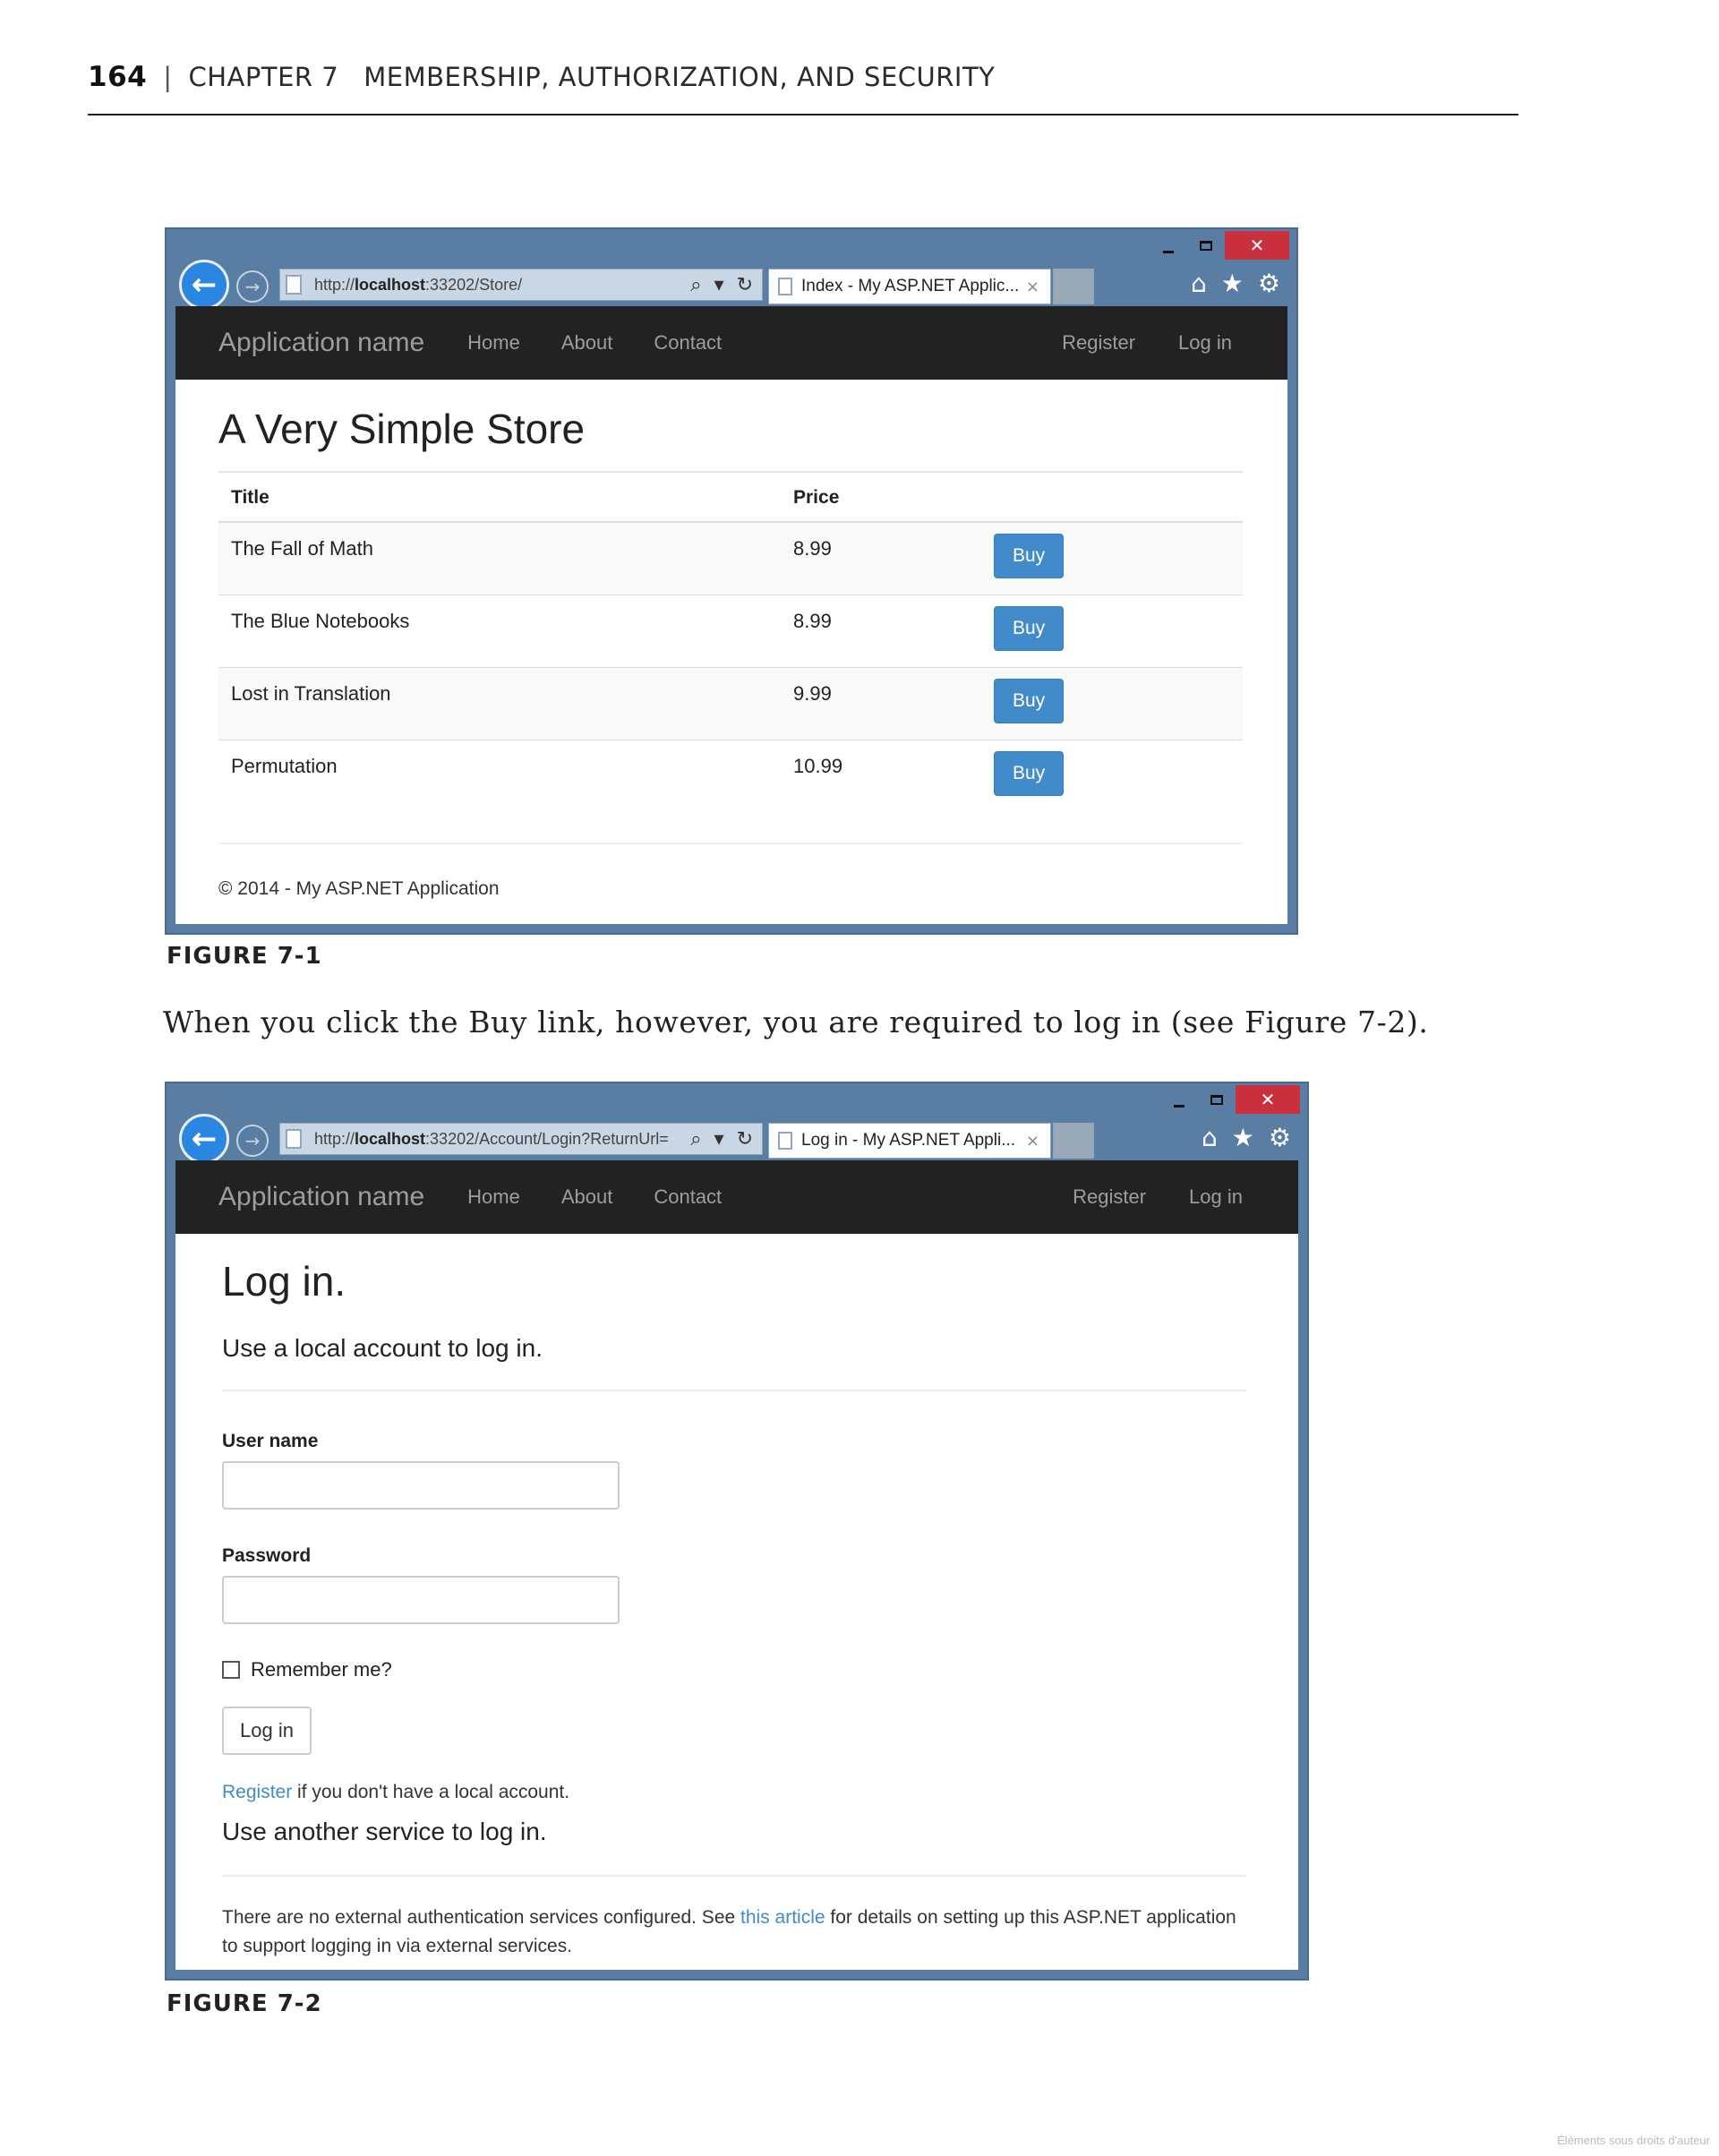 The image size is (1719, 2156). What do you see at coordinates (909, 286) in the screenshot?
I see `browser-tab: Index - My ASP.NET Applic... ×` at bounding box center [909, 286].